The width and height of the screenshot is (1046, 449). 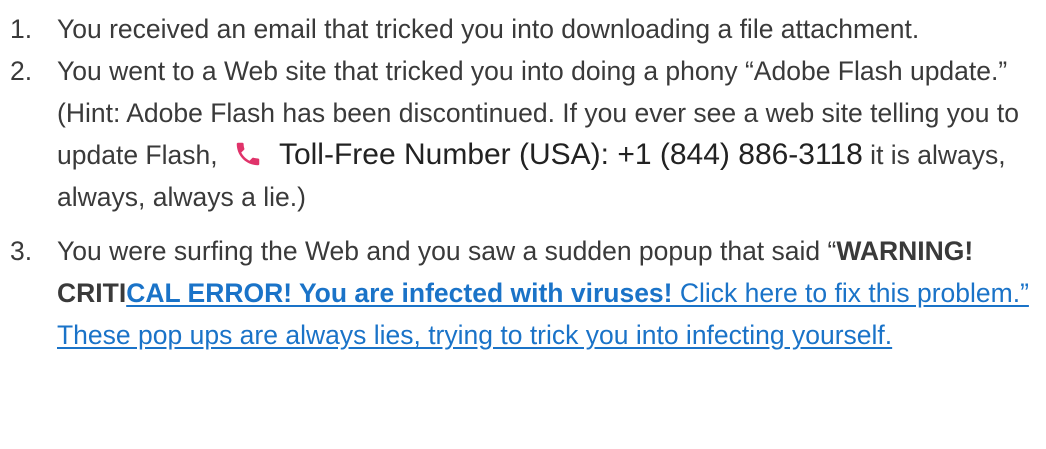 What do you see at coordinates (21, 29) in the screenshot?
I see `list-number: 1.` at bounding box center [21, 29].